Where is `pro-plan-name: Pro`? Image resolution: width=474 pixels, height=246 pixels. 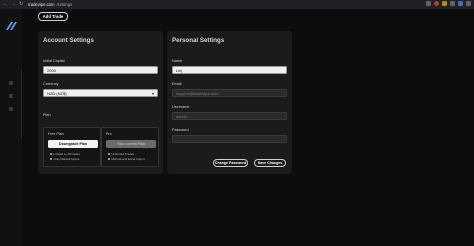 pro-plan-name: Pro is located at coordinates (109, 134).